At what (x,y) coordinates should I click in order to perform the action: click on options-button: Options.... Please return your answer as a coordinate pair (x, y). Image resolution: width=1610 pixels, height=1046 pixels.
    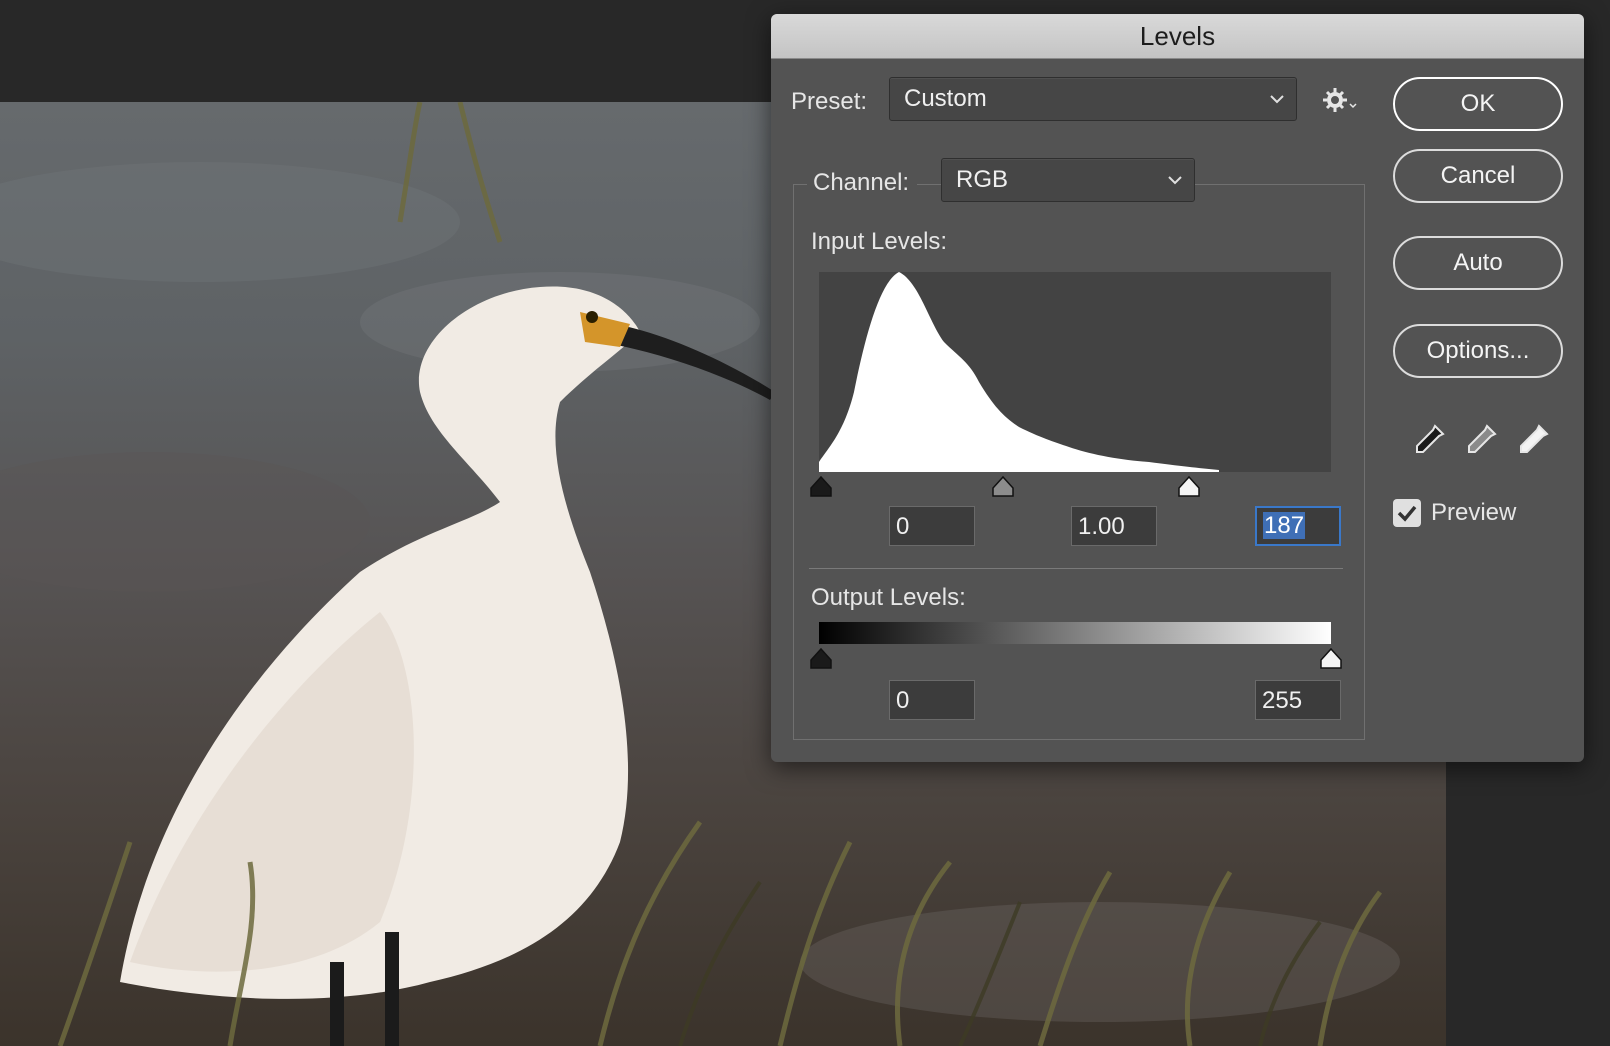
    Looking at the image, I should click on (1478, 351).